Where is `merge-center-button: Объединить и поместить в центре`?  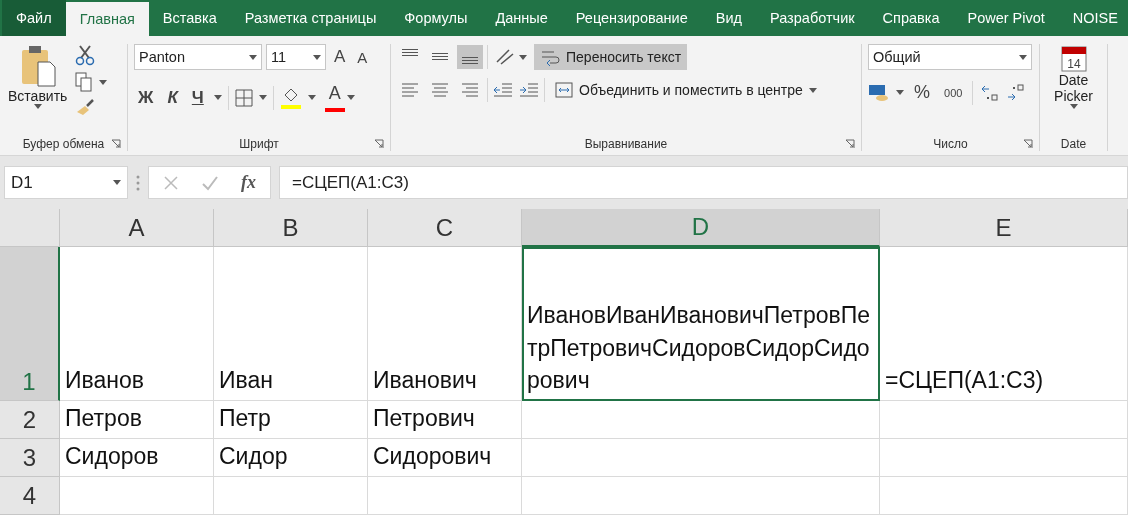 merge-center-button: Объединить и поместить в центре is located at coordinates (686, 90).